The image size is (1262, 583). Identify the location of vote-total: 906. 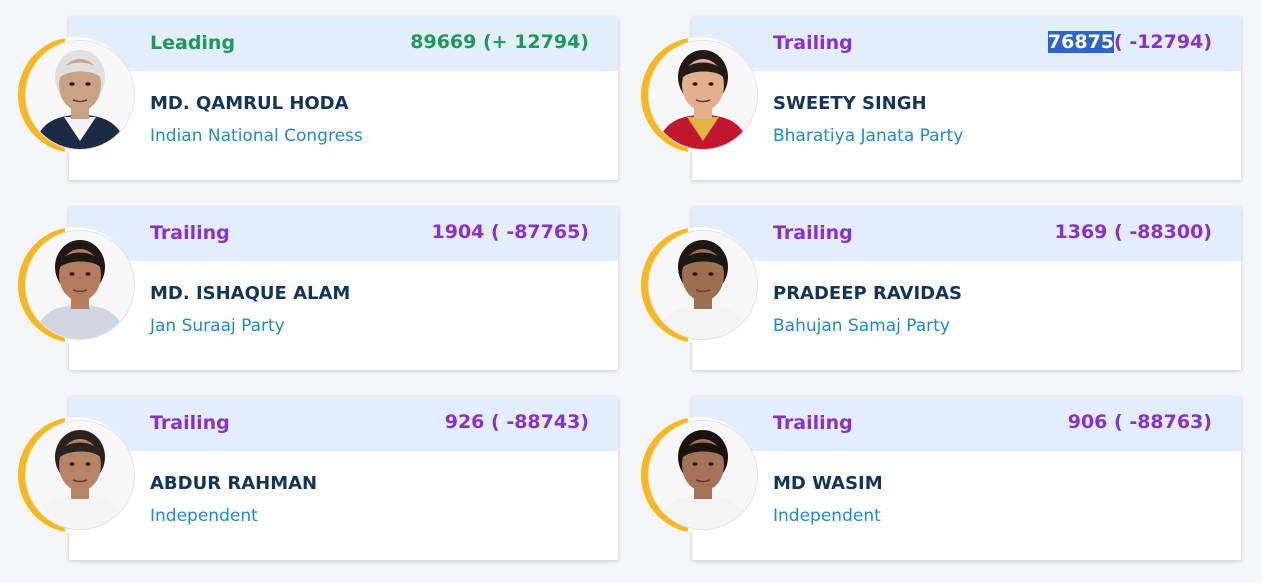
(1087, 422).